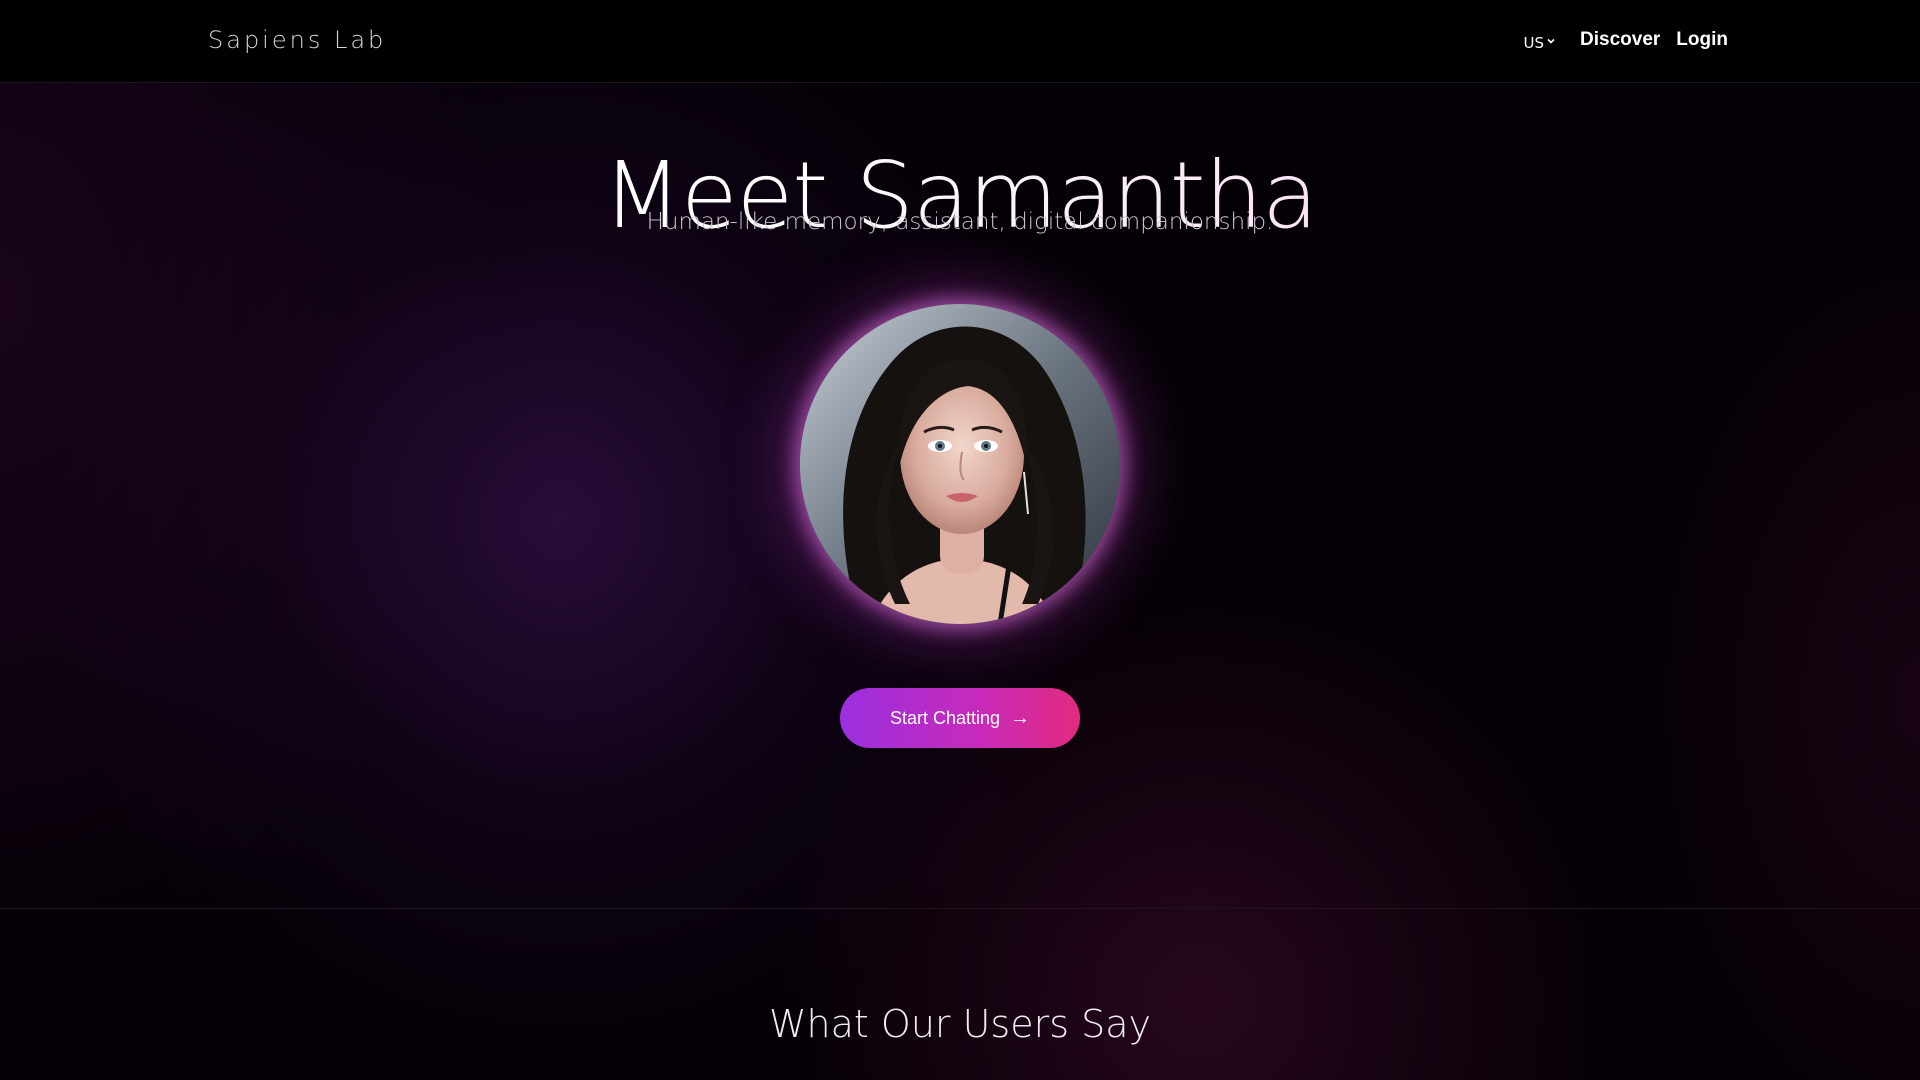  I want to click on chevron-down-icon, so click(1551, 41).